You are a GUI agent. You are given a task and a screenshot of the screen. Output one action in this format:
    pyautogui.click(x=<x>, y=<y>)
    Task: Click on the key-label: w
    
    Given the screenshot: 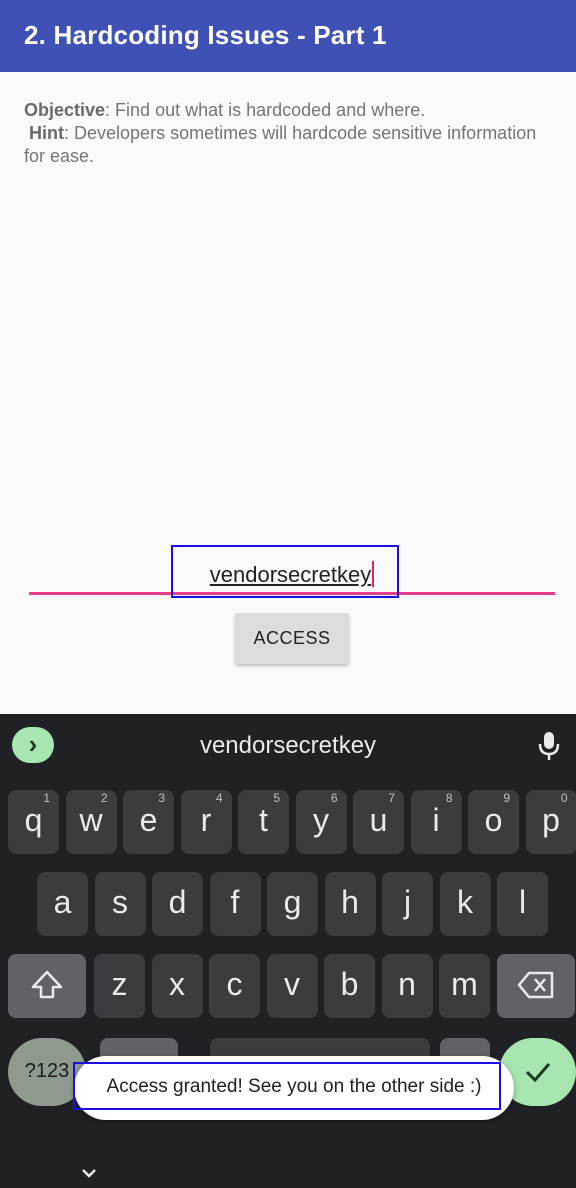 What is the action you would take?
    pyautogui.click(x=91, y=820)
    